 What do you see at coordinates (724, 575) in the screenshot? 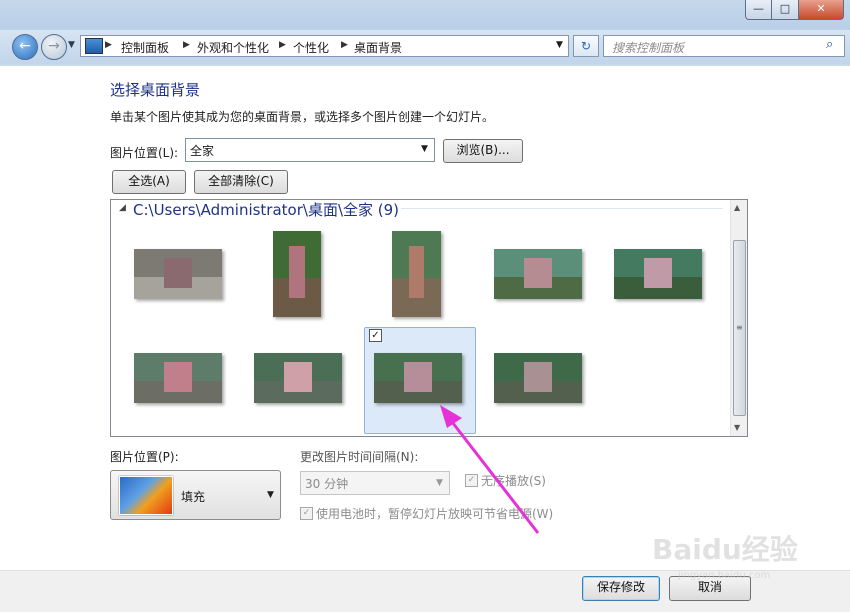
I see `baidu-url: jingyan.baidu.com` at bounding box center [724, 575].